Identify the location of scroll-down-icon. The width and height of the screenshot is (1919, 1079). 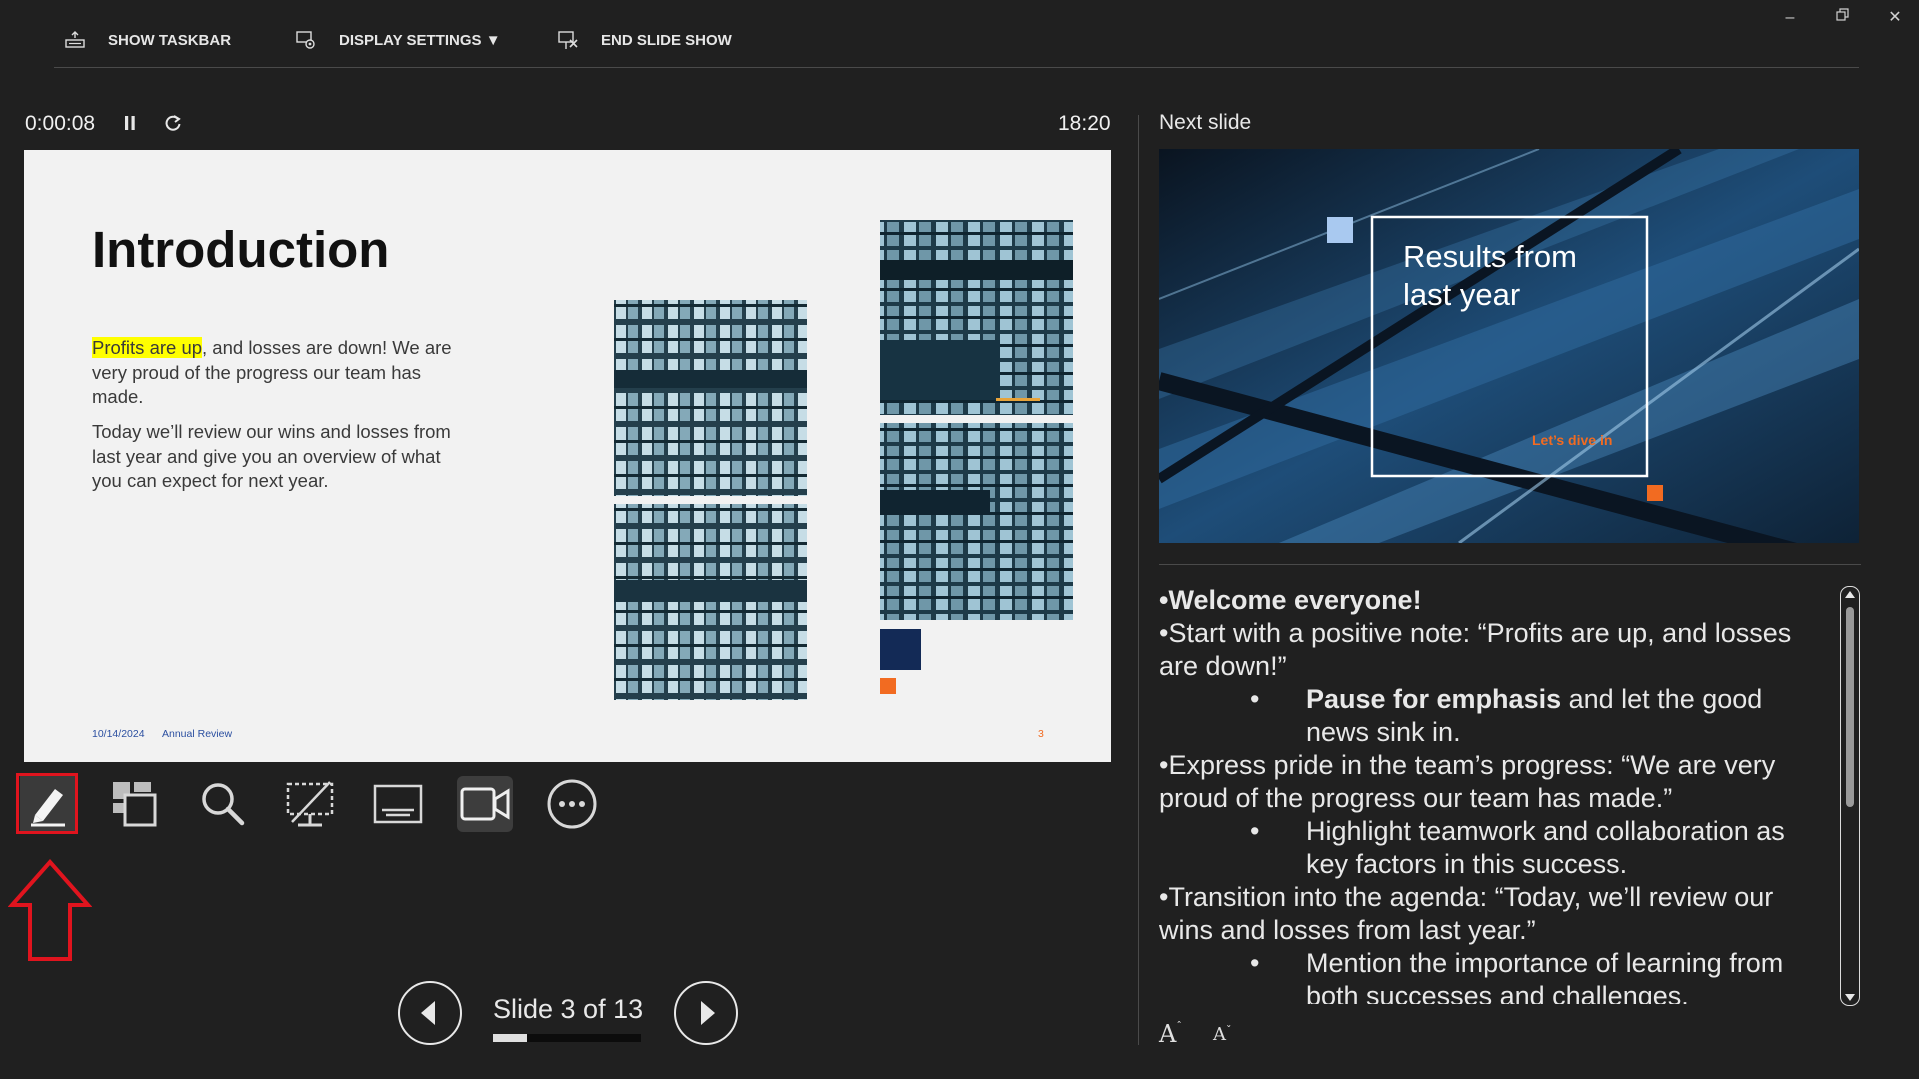
(1850, 997).